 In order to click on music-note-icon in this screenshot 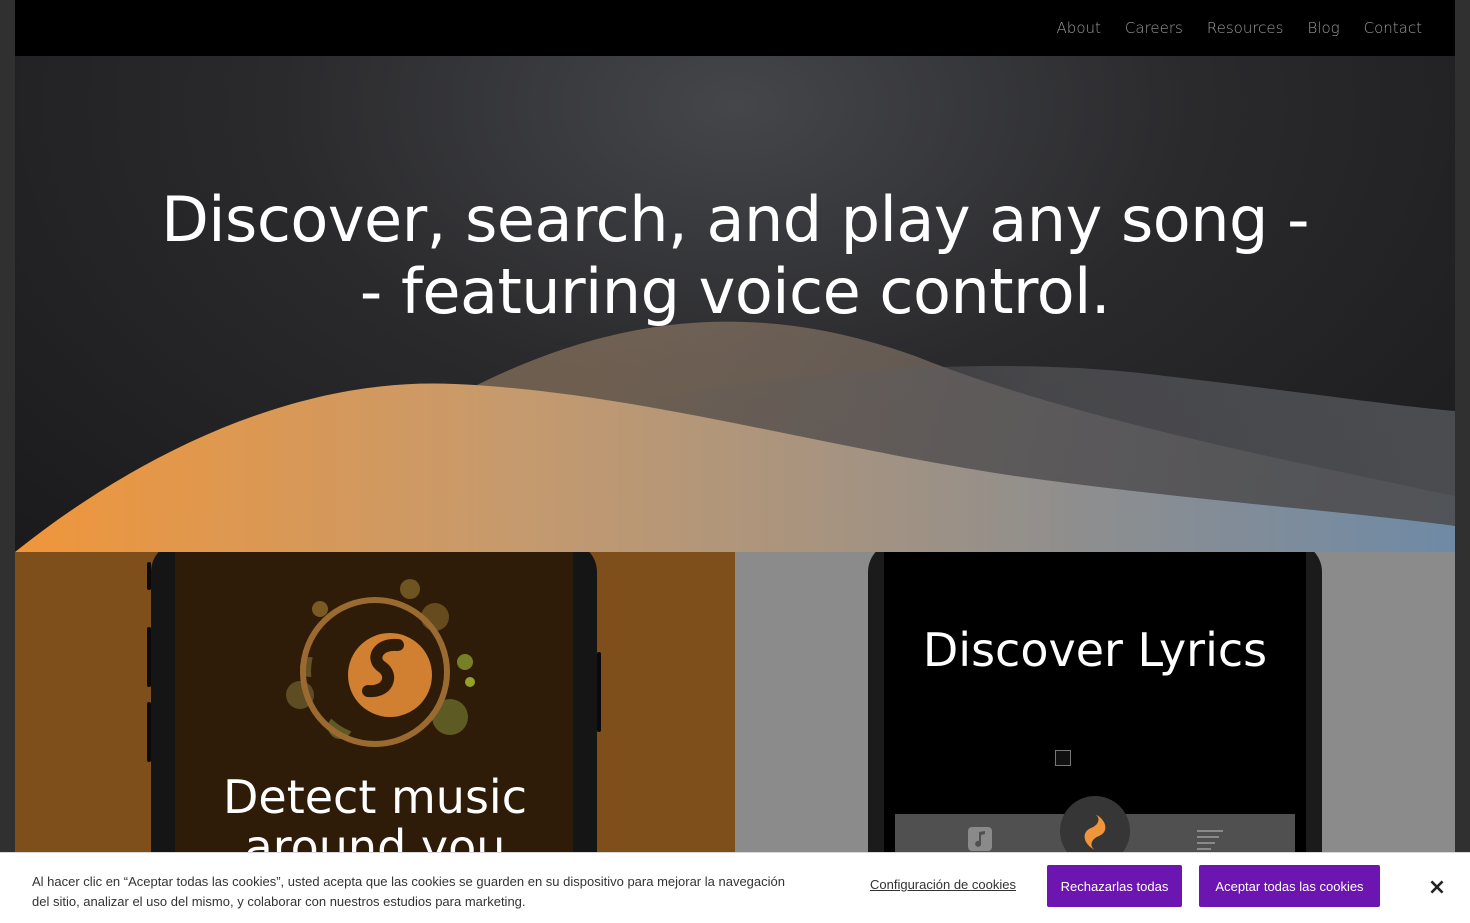, I will do `click(980, 839)`.